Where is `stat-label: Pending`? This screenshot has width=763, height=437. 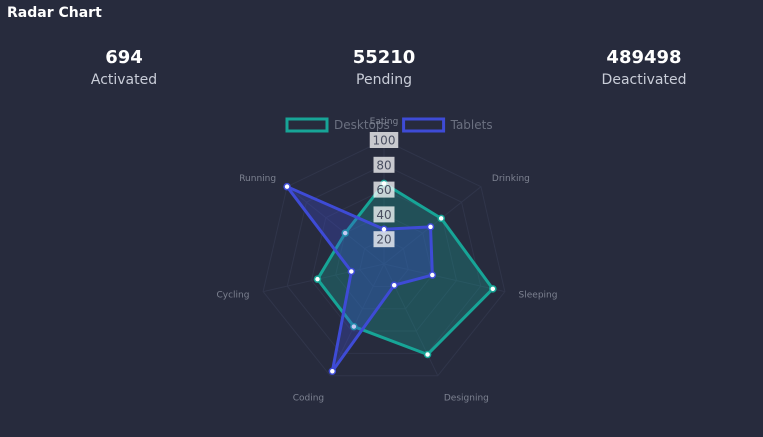
stat-label: Pending is located at coordinates (384, 80).